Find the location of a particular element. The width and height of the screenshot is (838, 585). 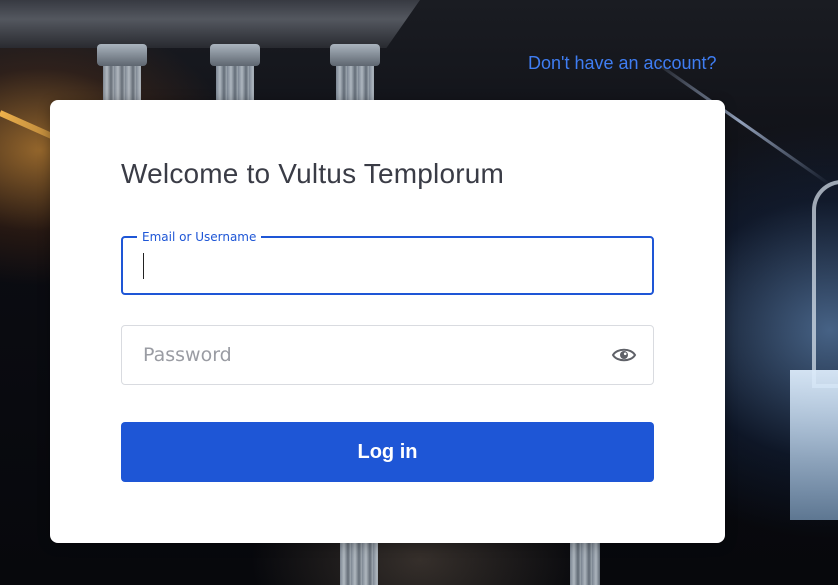

password-field: Password is located at coordinates (387, 355).